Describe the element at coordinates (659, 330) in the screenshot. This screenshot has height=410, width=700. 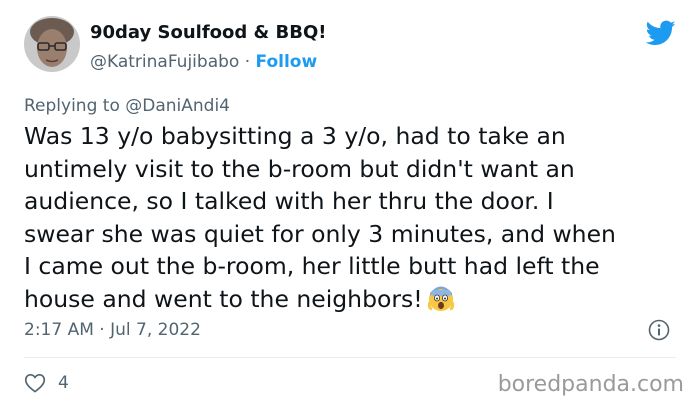
I see `info-icon` at that location.